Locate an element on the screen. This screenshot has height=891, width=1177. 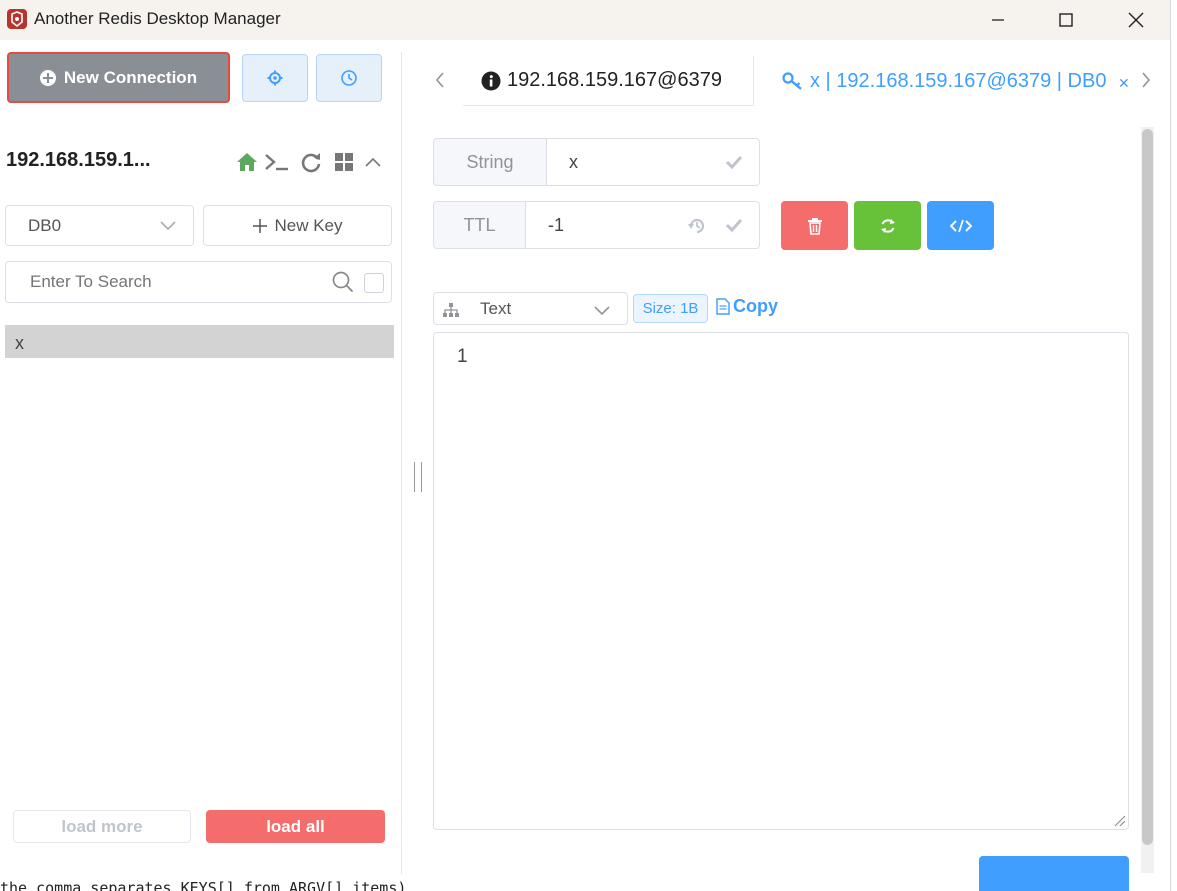
home-icon is located at coordinates (247, 162).